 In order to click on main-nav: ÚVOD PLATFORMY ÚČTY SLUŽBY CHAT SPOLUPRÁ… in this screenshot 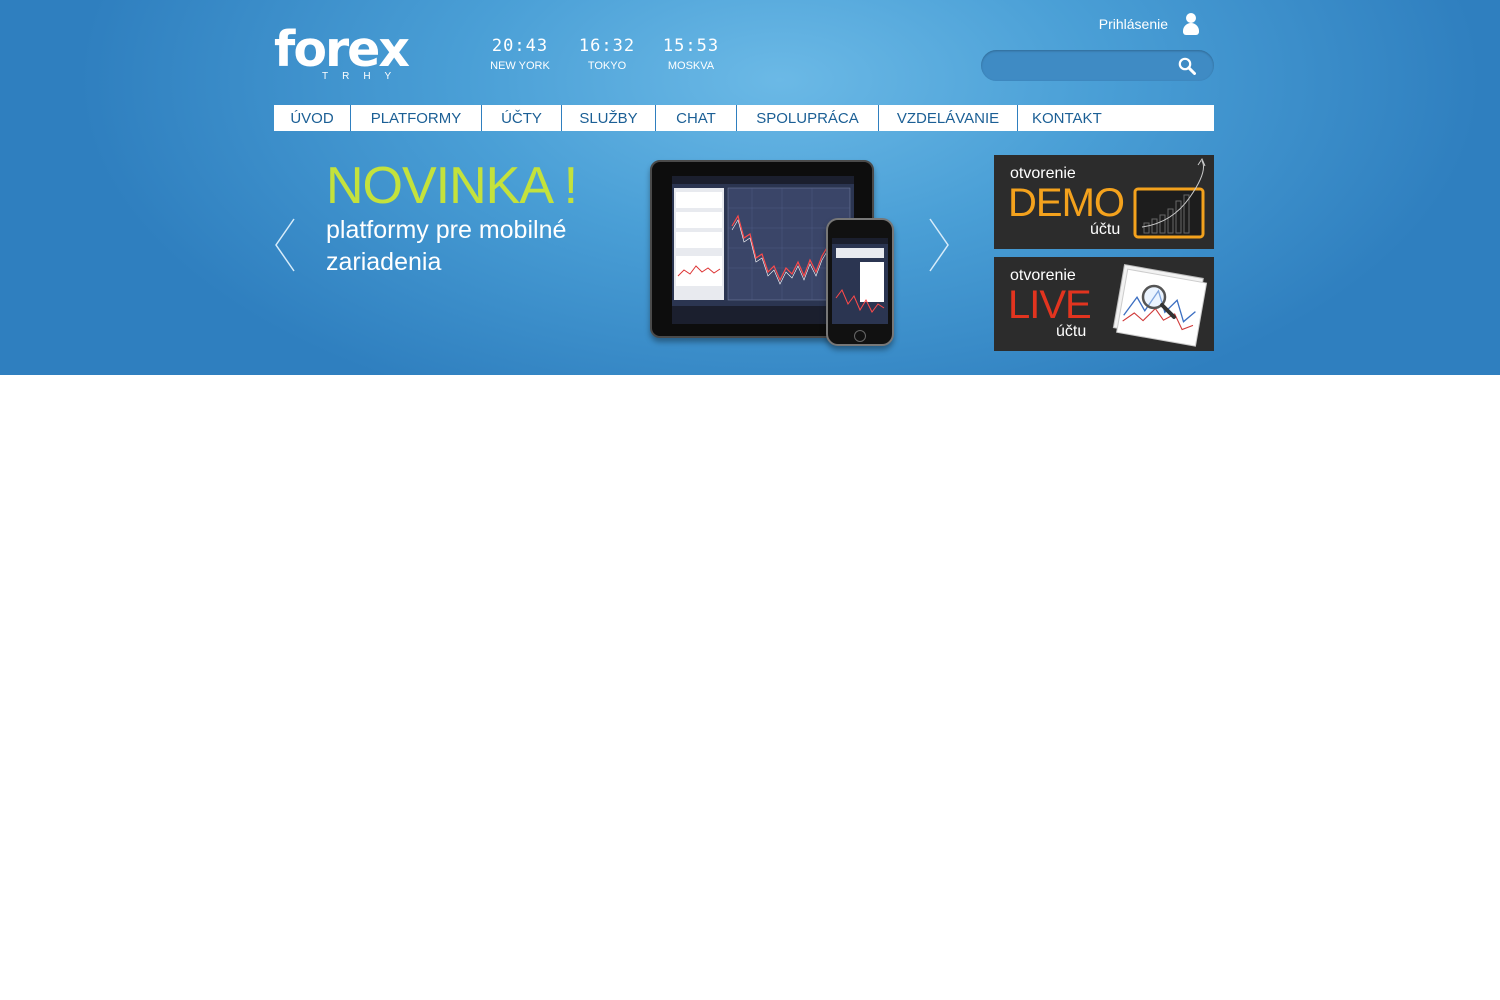, I will do `click(744, 118)`.